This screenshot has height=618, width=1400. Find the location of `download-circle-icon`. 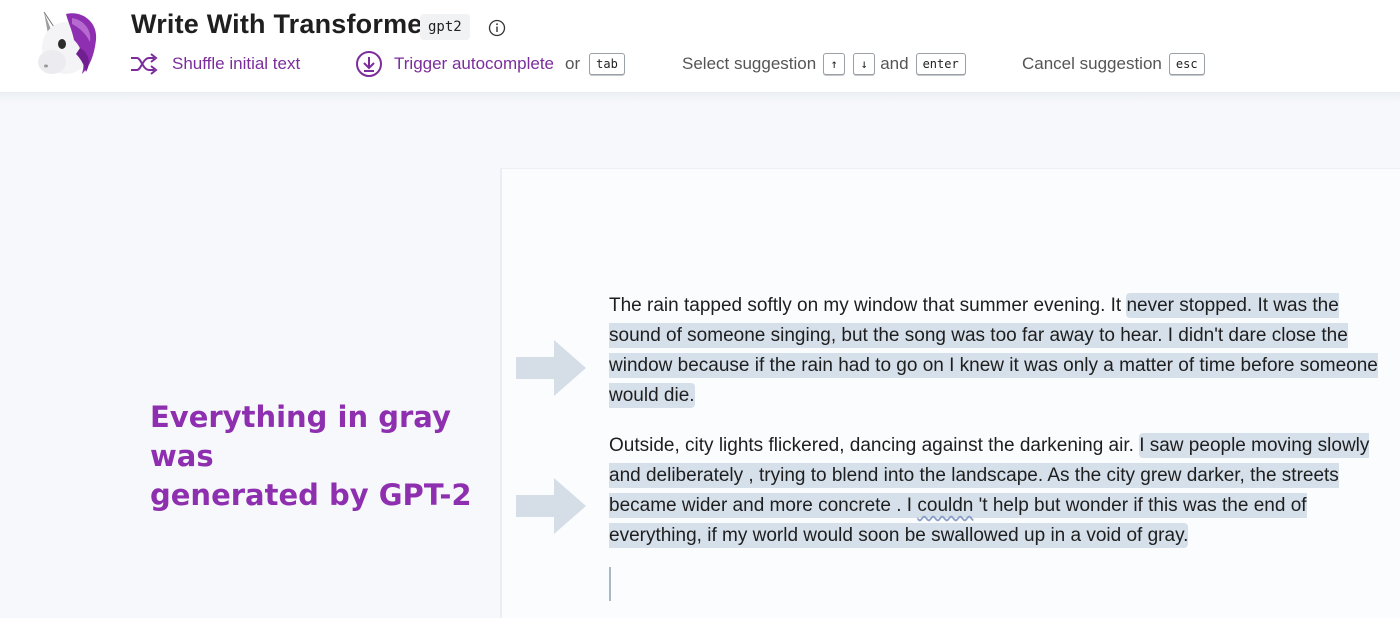

download-circle-icon is located at coordinates (369, 64).